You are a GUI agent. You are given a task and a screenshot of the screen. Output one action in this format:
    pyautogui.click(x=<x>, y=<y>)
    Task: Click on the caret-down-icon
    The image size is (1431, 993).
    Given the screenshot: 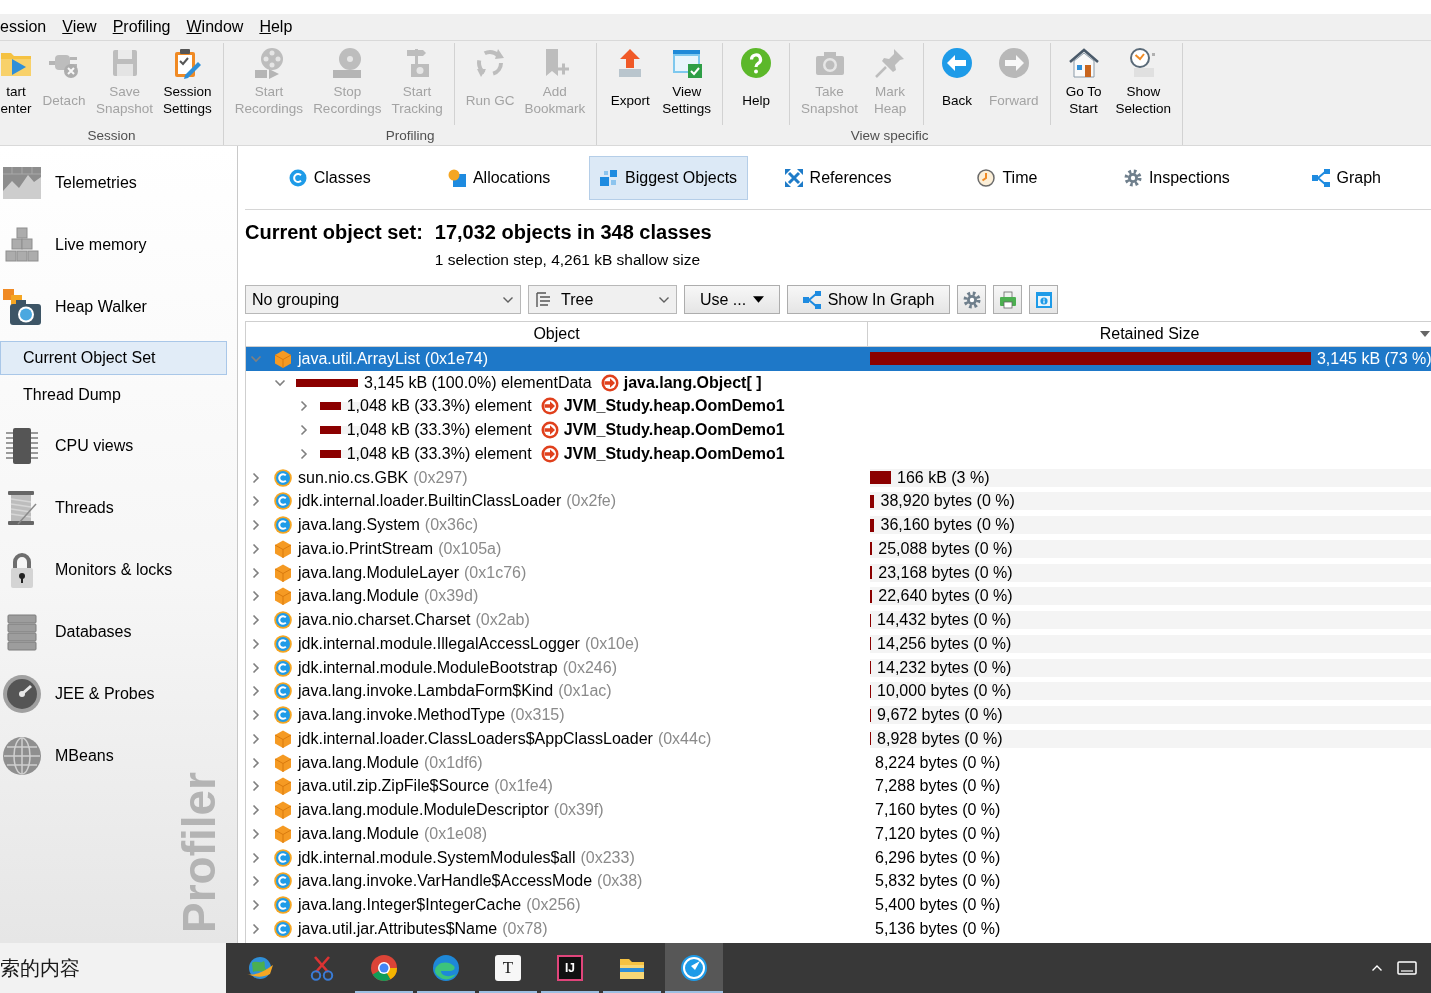 What is the action you would take?
    pyautogui.click(x=759, y=299)
    